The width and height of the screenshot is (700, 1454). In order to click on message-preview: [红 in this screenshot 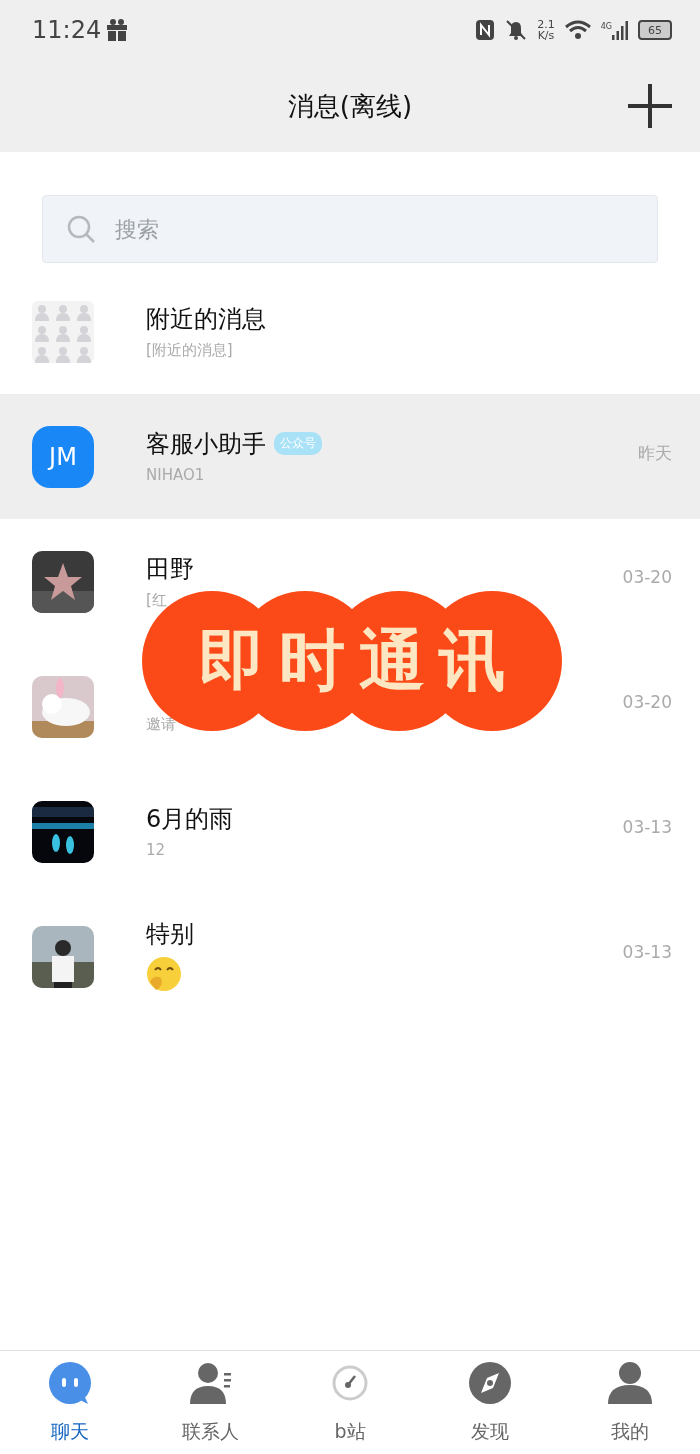, I will do `click(157, 600)`.